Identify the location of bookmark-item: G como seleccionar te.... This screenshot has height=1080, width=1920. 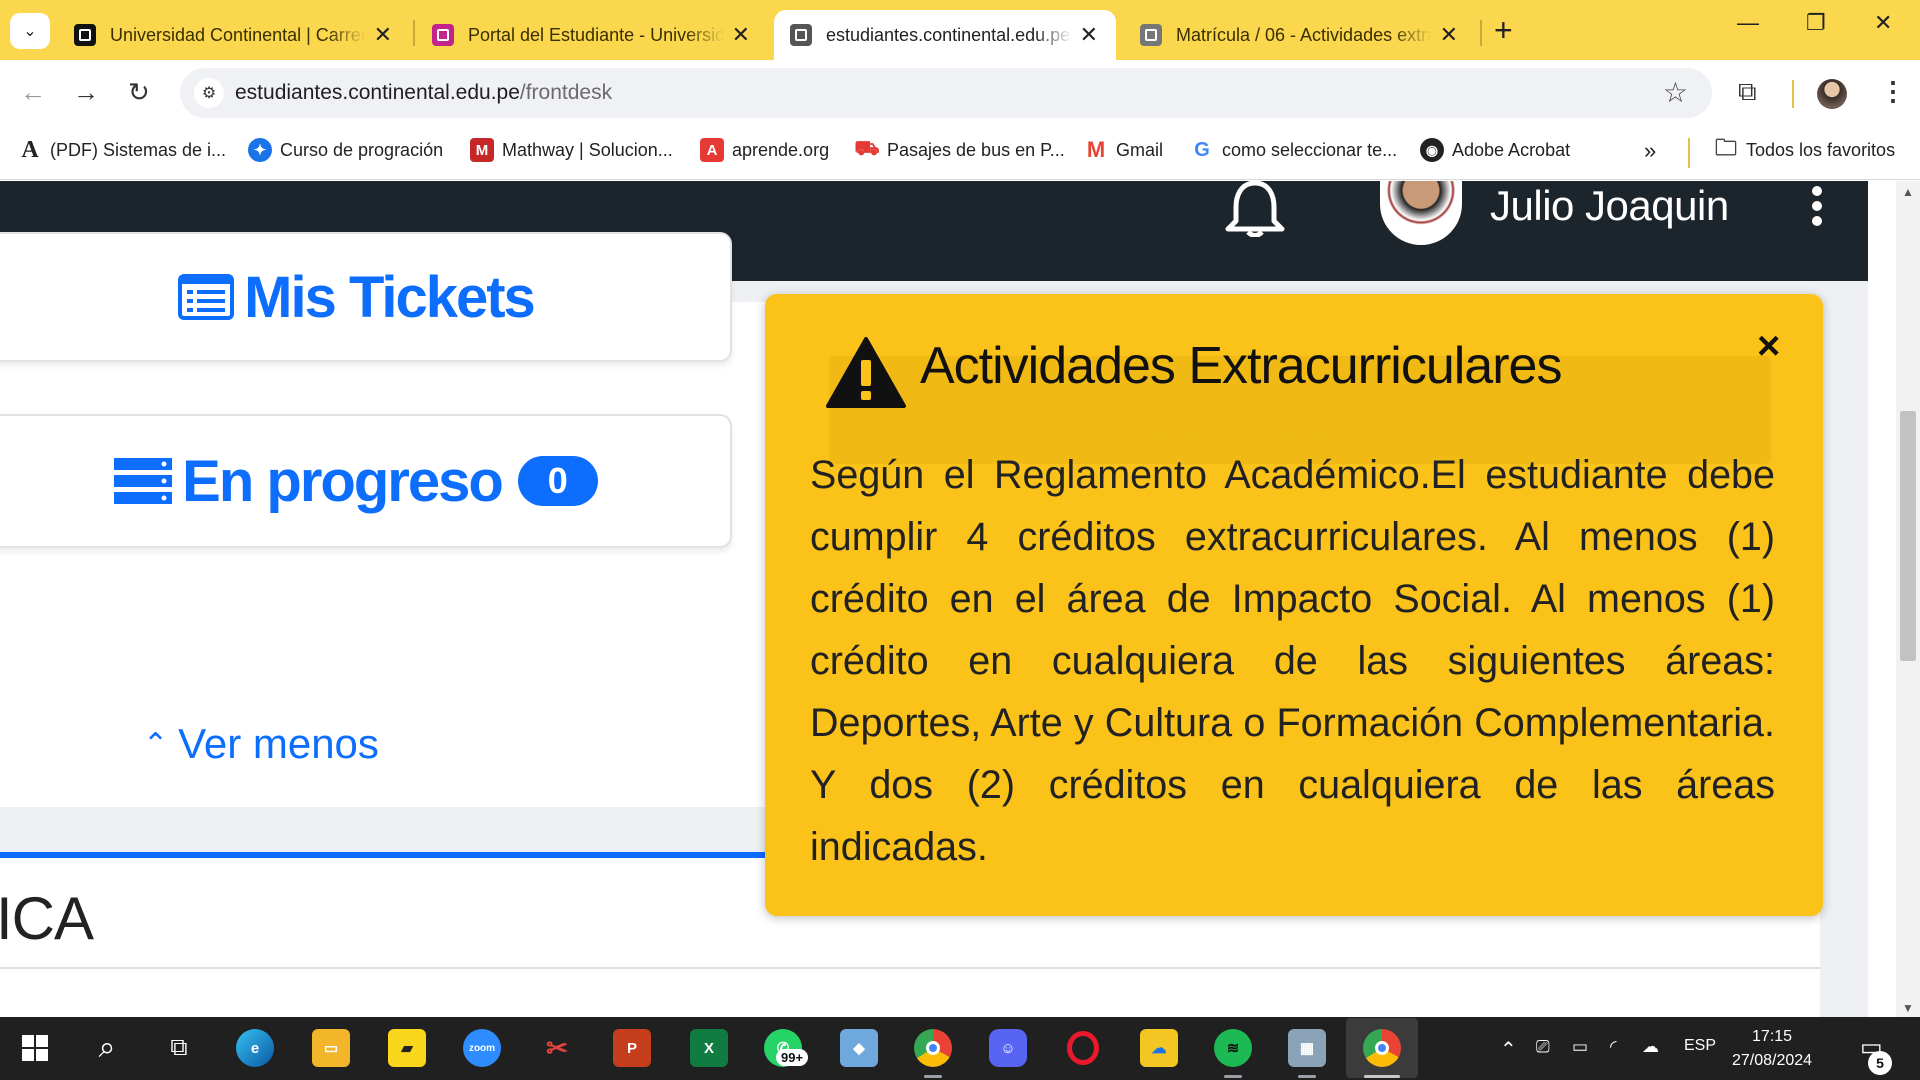
(1293, 150).